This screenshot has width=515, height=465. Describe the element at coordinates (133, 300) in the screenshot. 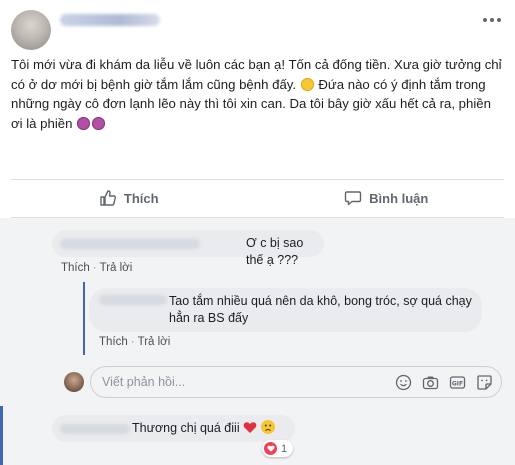

I see `replier-name-redacted` at that location.